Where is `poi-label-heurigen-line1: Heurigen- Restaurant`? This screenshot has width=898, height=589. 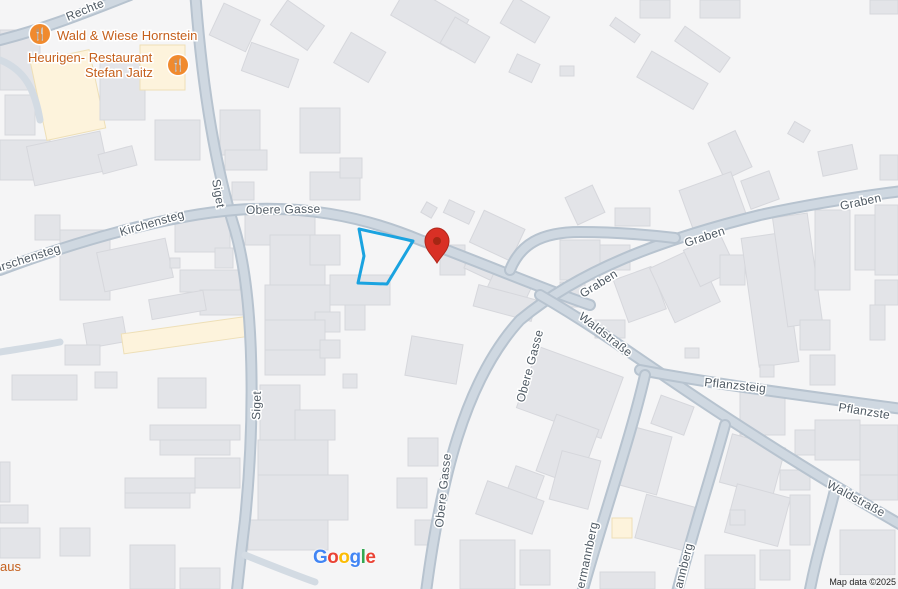
poi-label-heurigen-line1: Heurigen- Restaurant is located at coordinates (90, 57).